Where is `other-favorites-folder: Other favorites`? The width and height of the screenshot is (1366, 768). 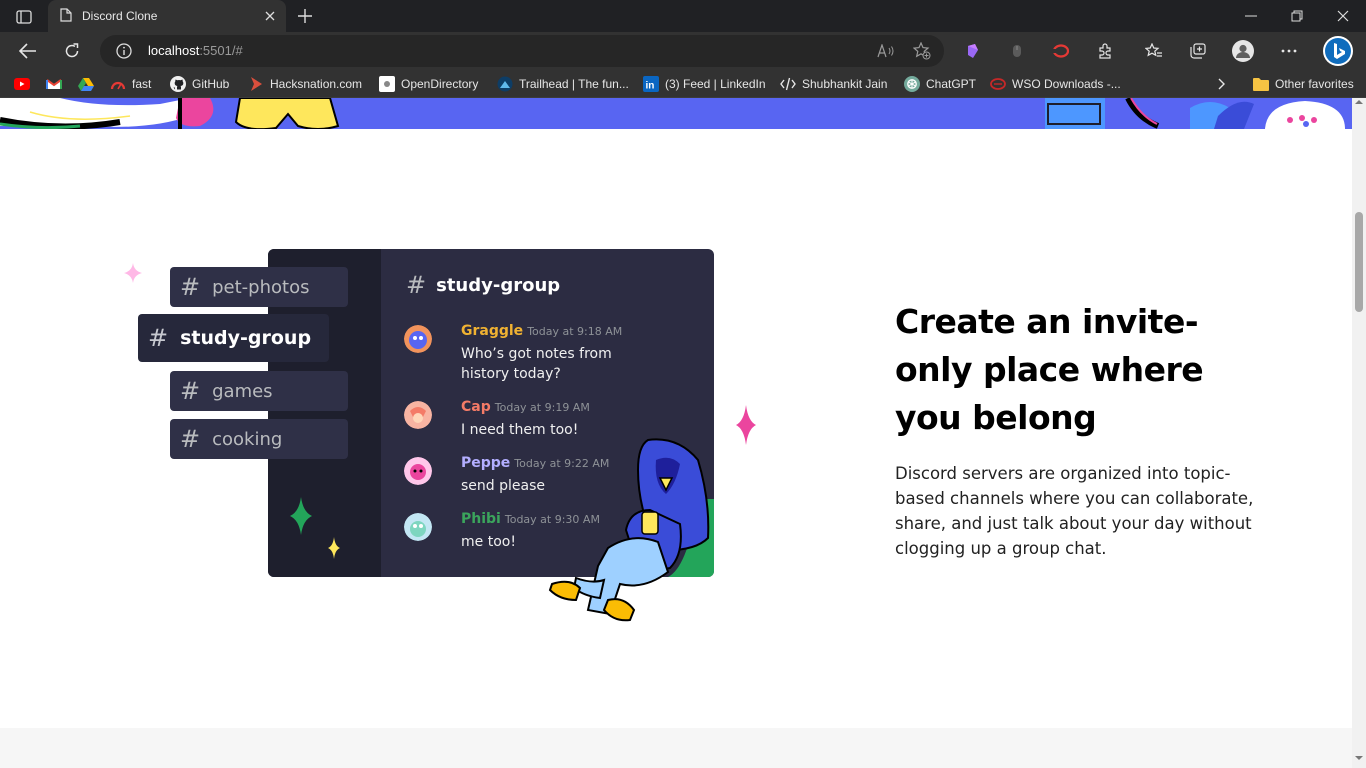
other-favorites-folder: Other favorites is located at coordinates (1303, 84).